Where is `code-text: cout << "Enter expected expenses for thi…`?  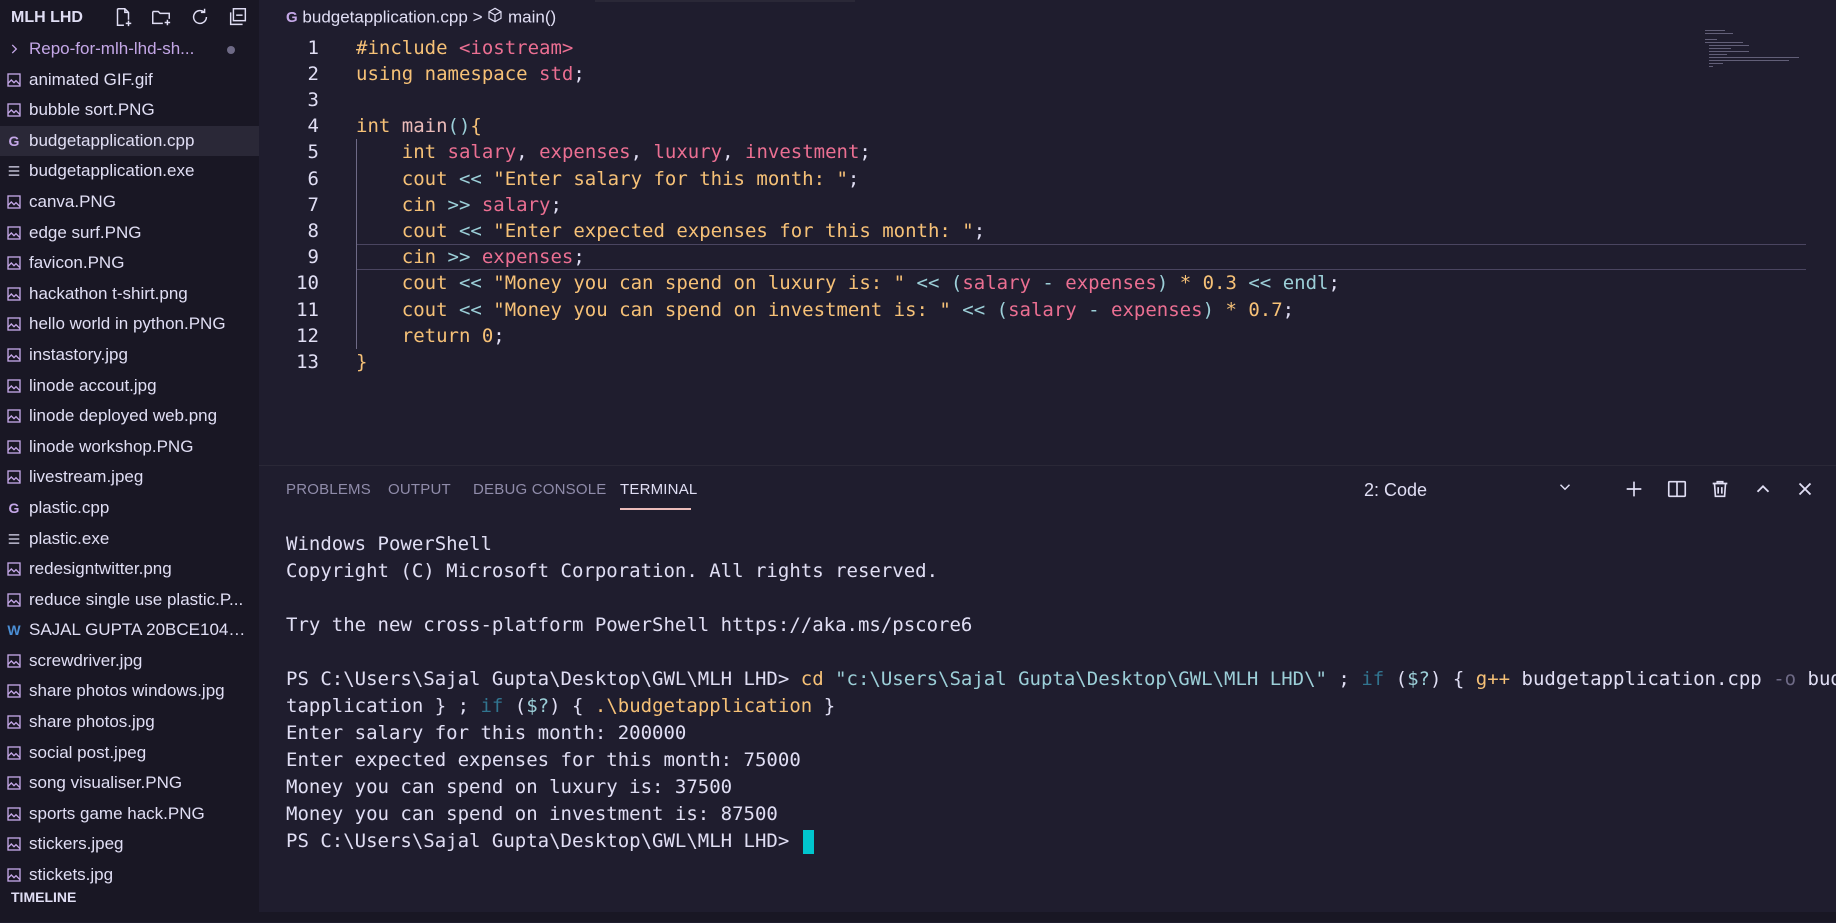 code-text: cout << "Enter expected expenses for thi… is located at coordinates (670, 231).